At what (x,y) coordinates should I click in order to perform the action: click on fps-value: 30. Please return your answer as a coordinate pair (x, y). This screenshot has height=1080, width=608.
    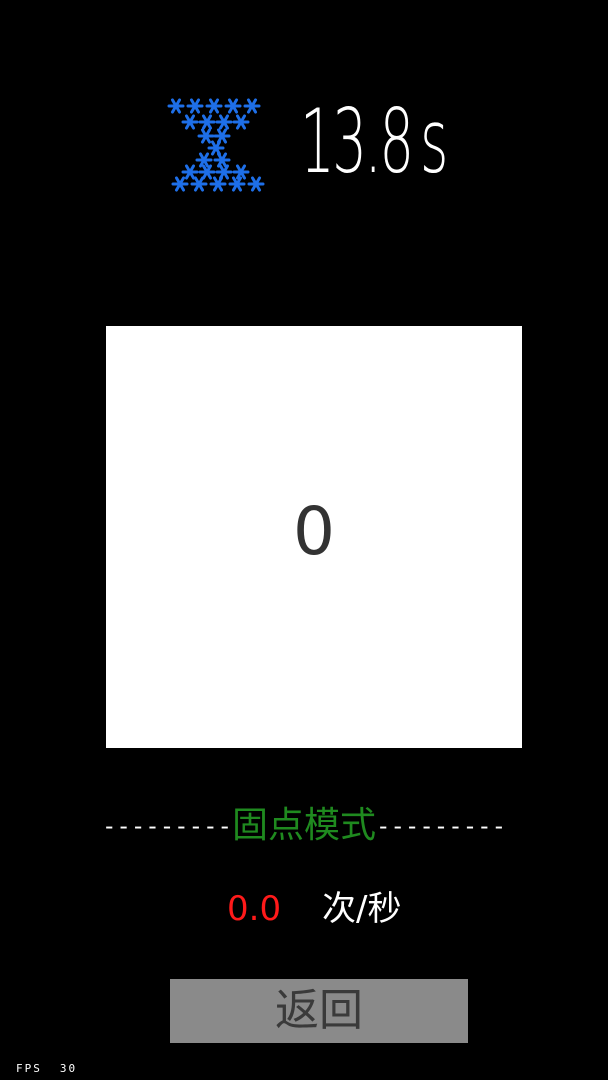
    Looking at the image, I should click on (68, 1068).